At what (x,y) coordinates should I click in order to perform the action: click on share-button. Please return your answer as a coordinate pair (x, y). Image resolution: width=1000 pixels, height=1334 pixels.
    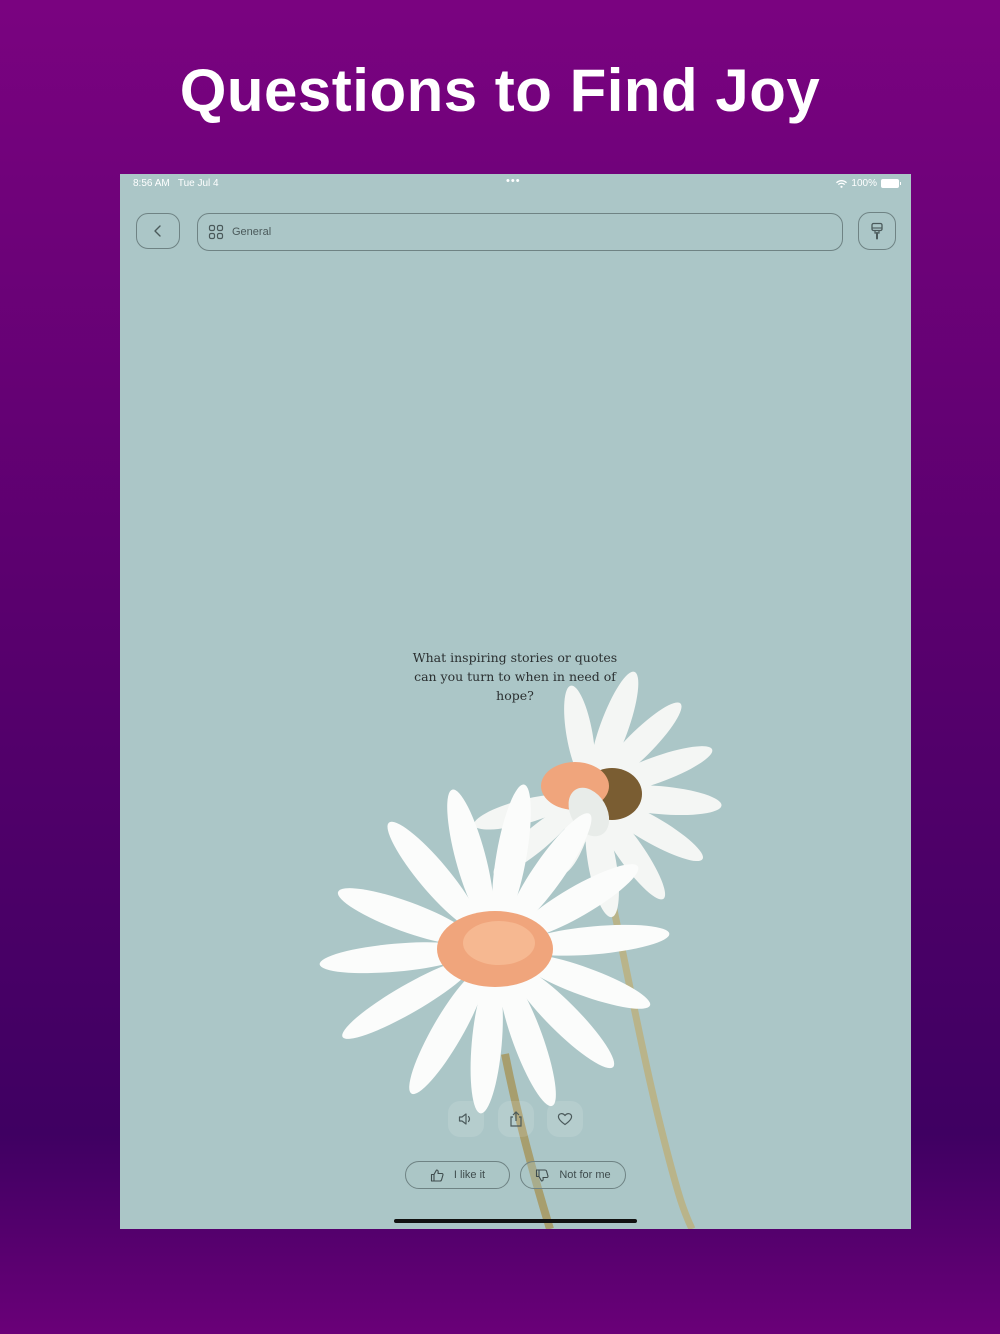
    Looking at the image, I should click on (516, 1119).